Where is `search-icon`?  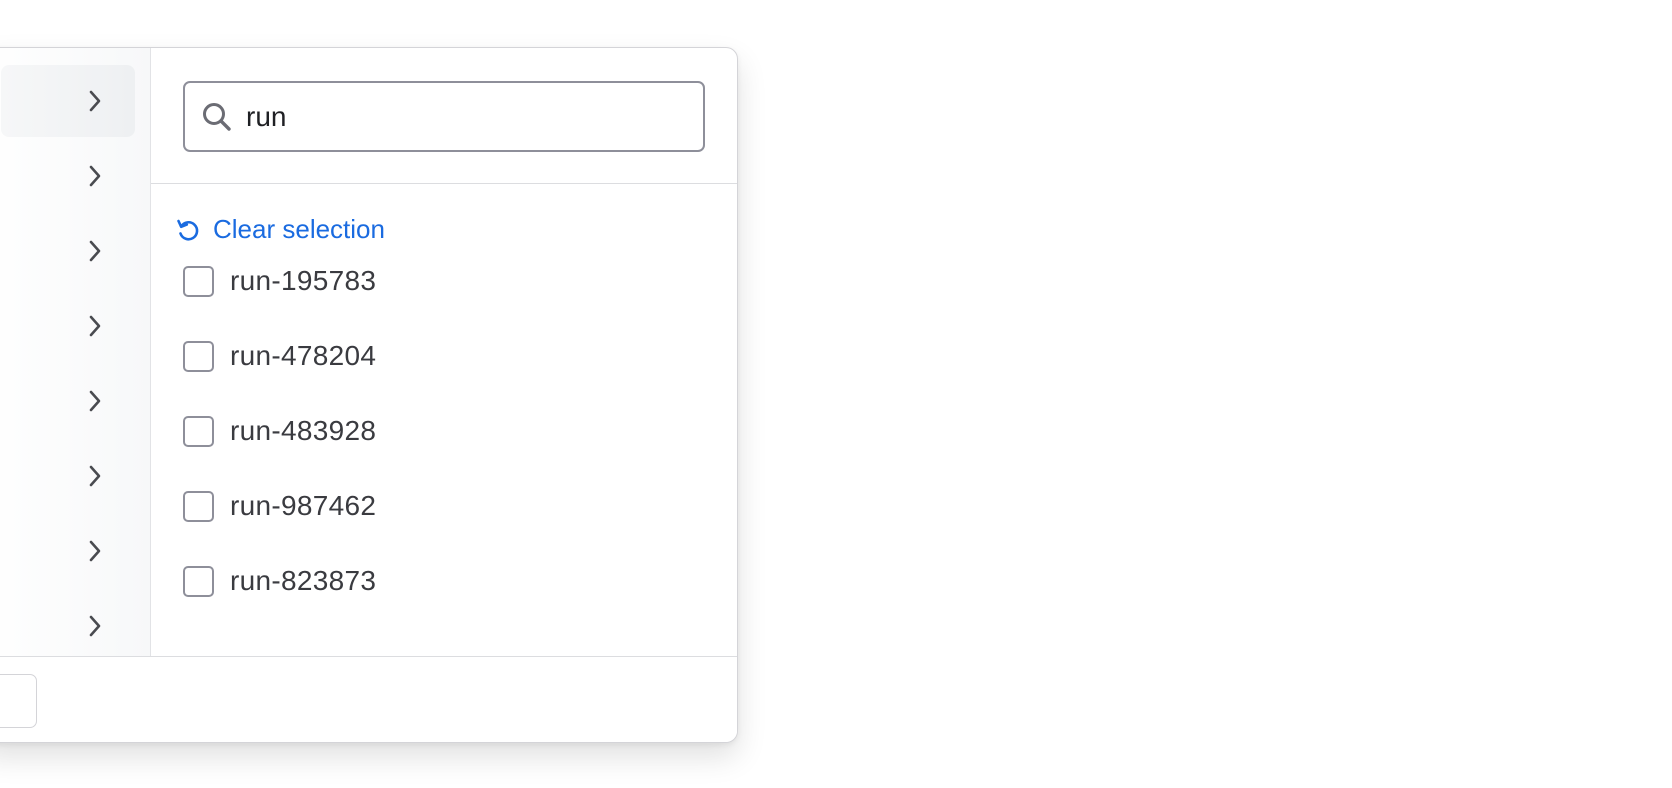 search-icon is located at coordinates (217, 116).